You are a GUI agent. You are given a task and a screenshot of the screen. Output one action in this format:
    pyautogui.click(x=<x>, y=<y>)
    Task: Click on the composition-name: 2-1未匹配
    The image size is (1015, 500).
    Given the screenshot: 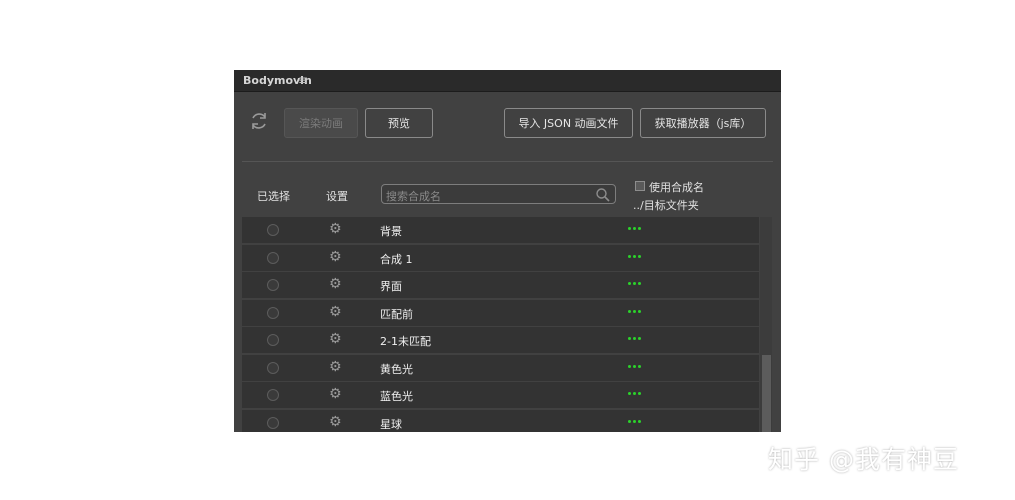 What is the action you would take?
    pyautogui.click(x=405, y=341)
    